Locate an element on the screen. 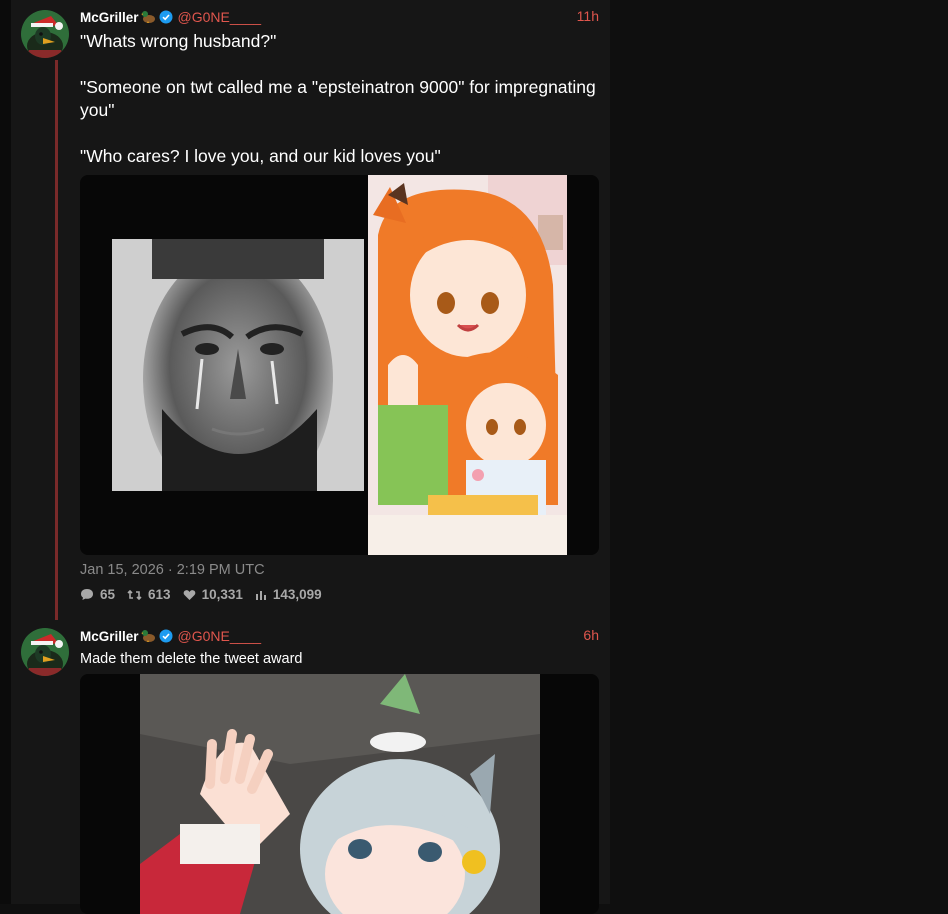 Image resolution: width=948 pixels, height=914 pixels. tweet-media is located at coordinates (339, 794).